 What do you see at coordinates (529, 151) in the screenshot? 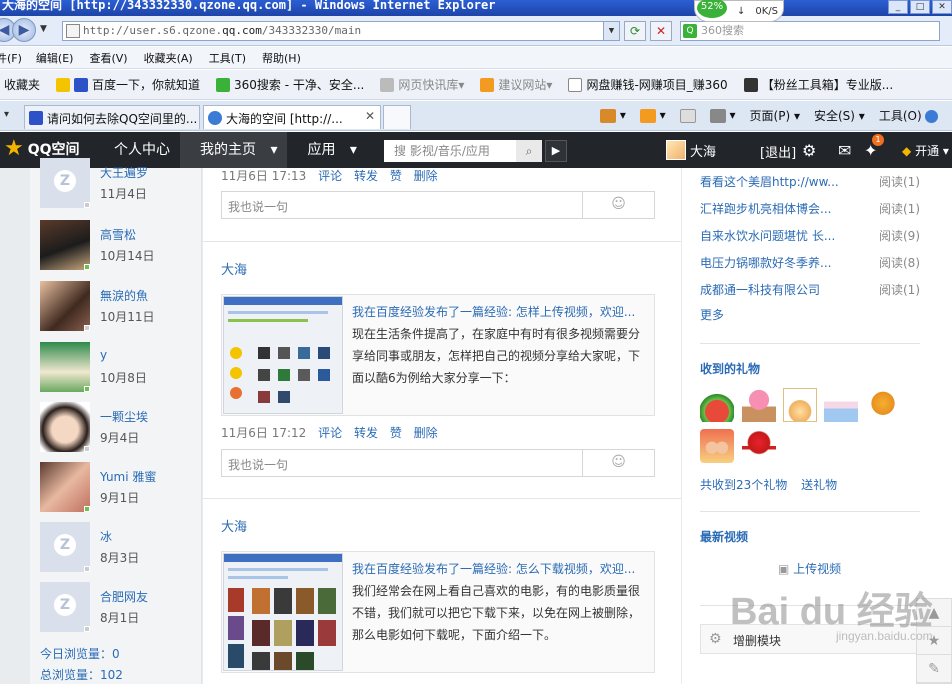
I see `search-icon: ⌕` at bounding box center [529, 151].